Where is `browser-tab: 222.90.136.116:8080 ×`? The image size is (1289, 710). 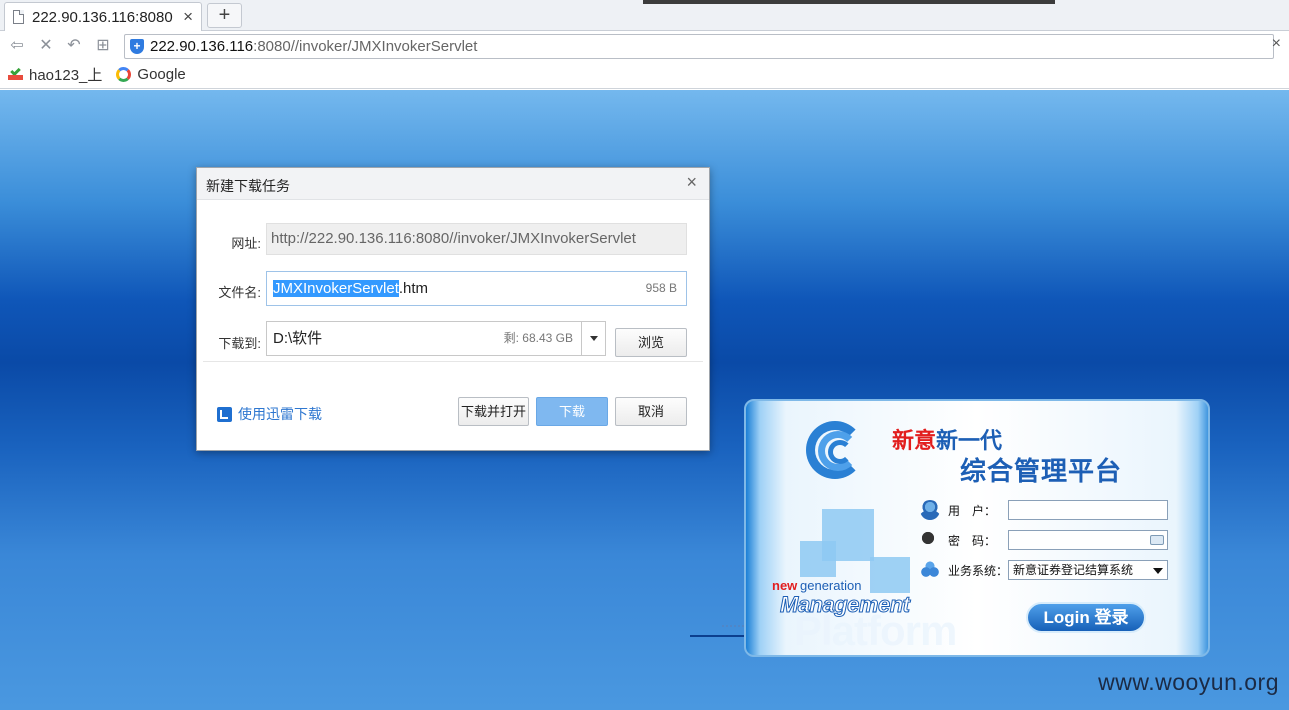 browser-tab: 222.90.136.116:8080 × is located at coordinates (103, 16).